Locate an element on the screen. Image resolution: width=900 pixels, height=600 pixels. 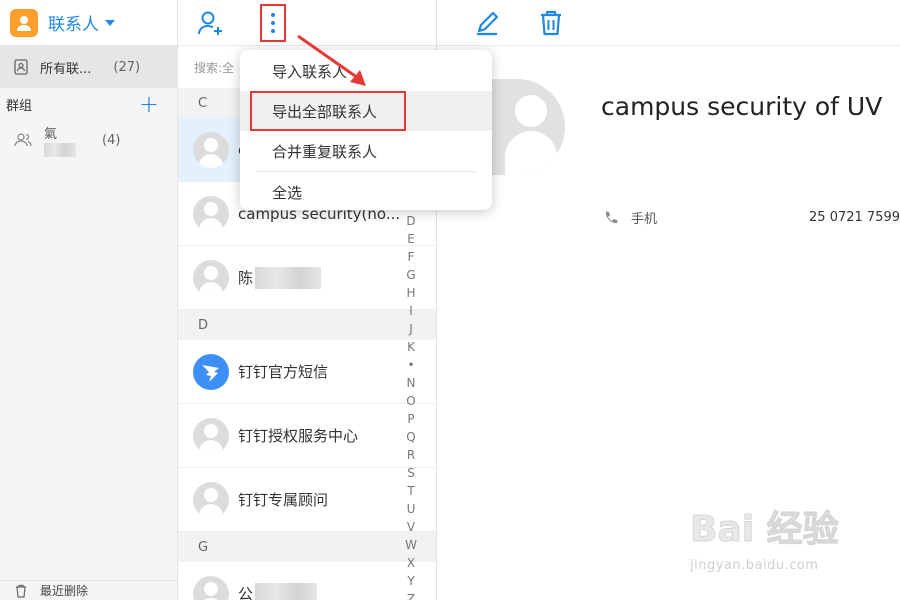
section-header: G is located at coordinates (307, 547).